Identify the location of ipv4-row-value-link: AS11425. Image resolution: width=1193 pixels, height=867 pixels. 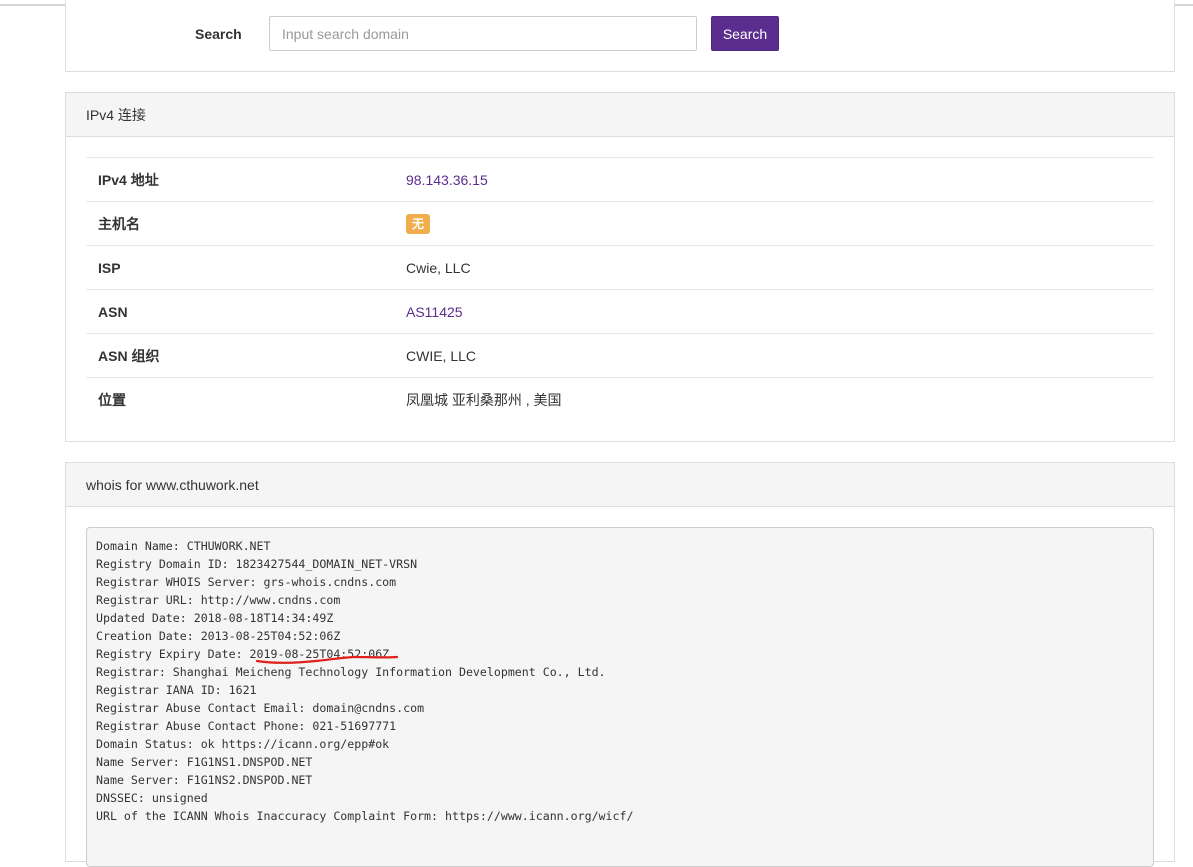
(434, 312).